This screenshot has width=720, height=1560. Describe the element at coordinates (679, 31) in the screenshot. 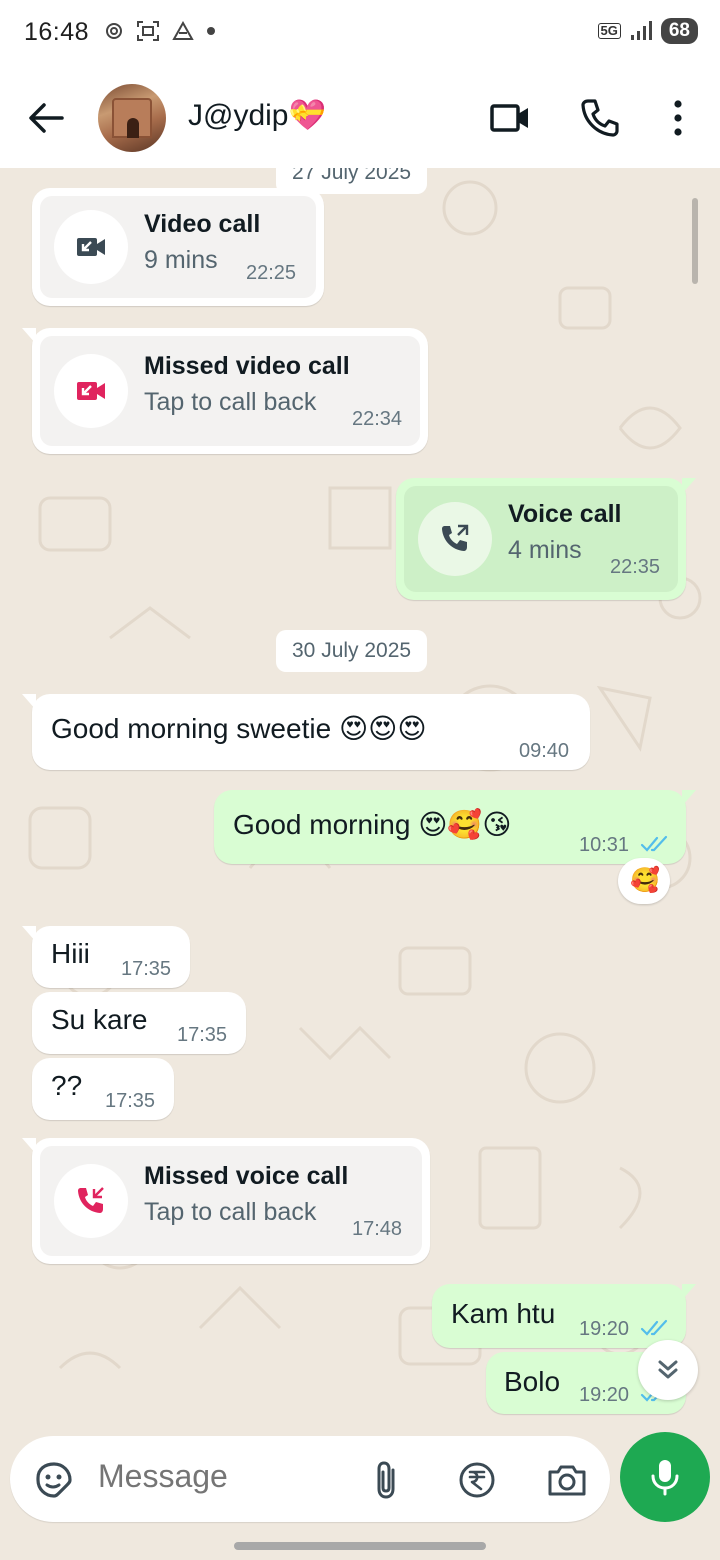

I see `battery-indicator: 68` at that location.